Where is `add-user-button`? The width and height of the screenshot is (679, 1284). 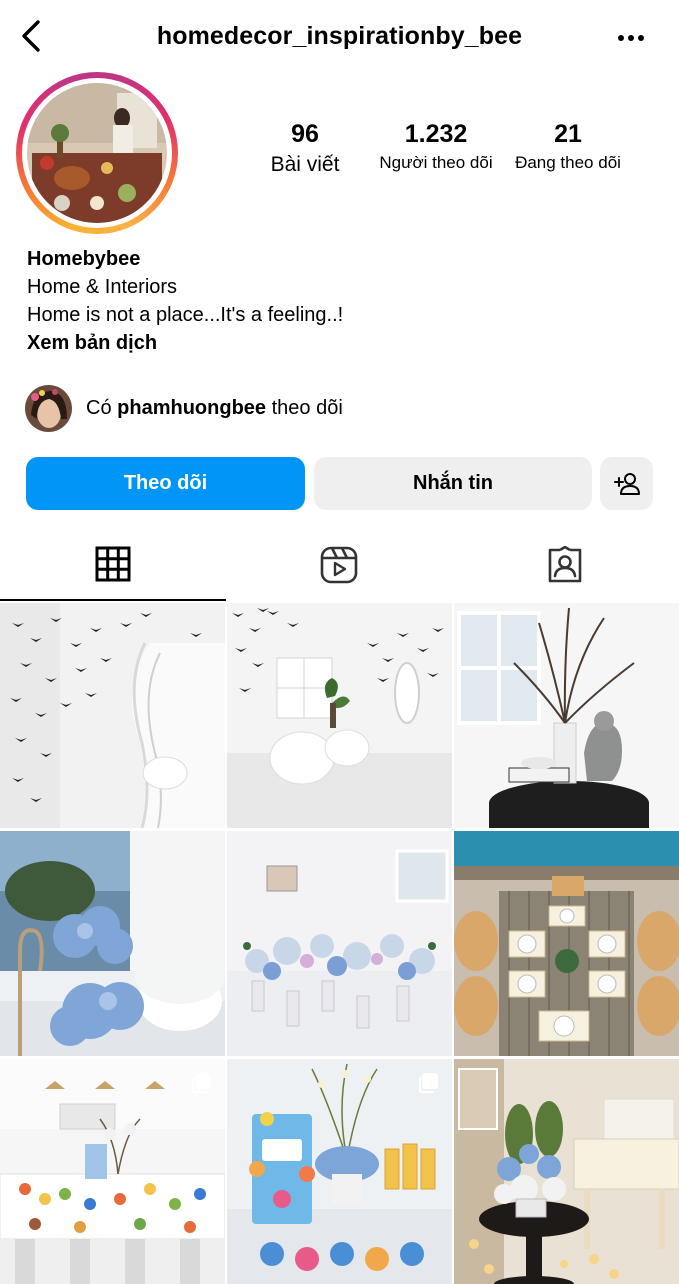
add-user-button is located at coordinates (626, 483).